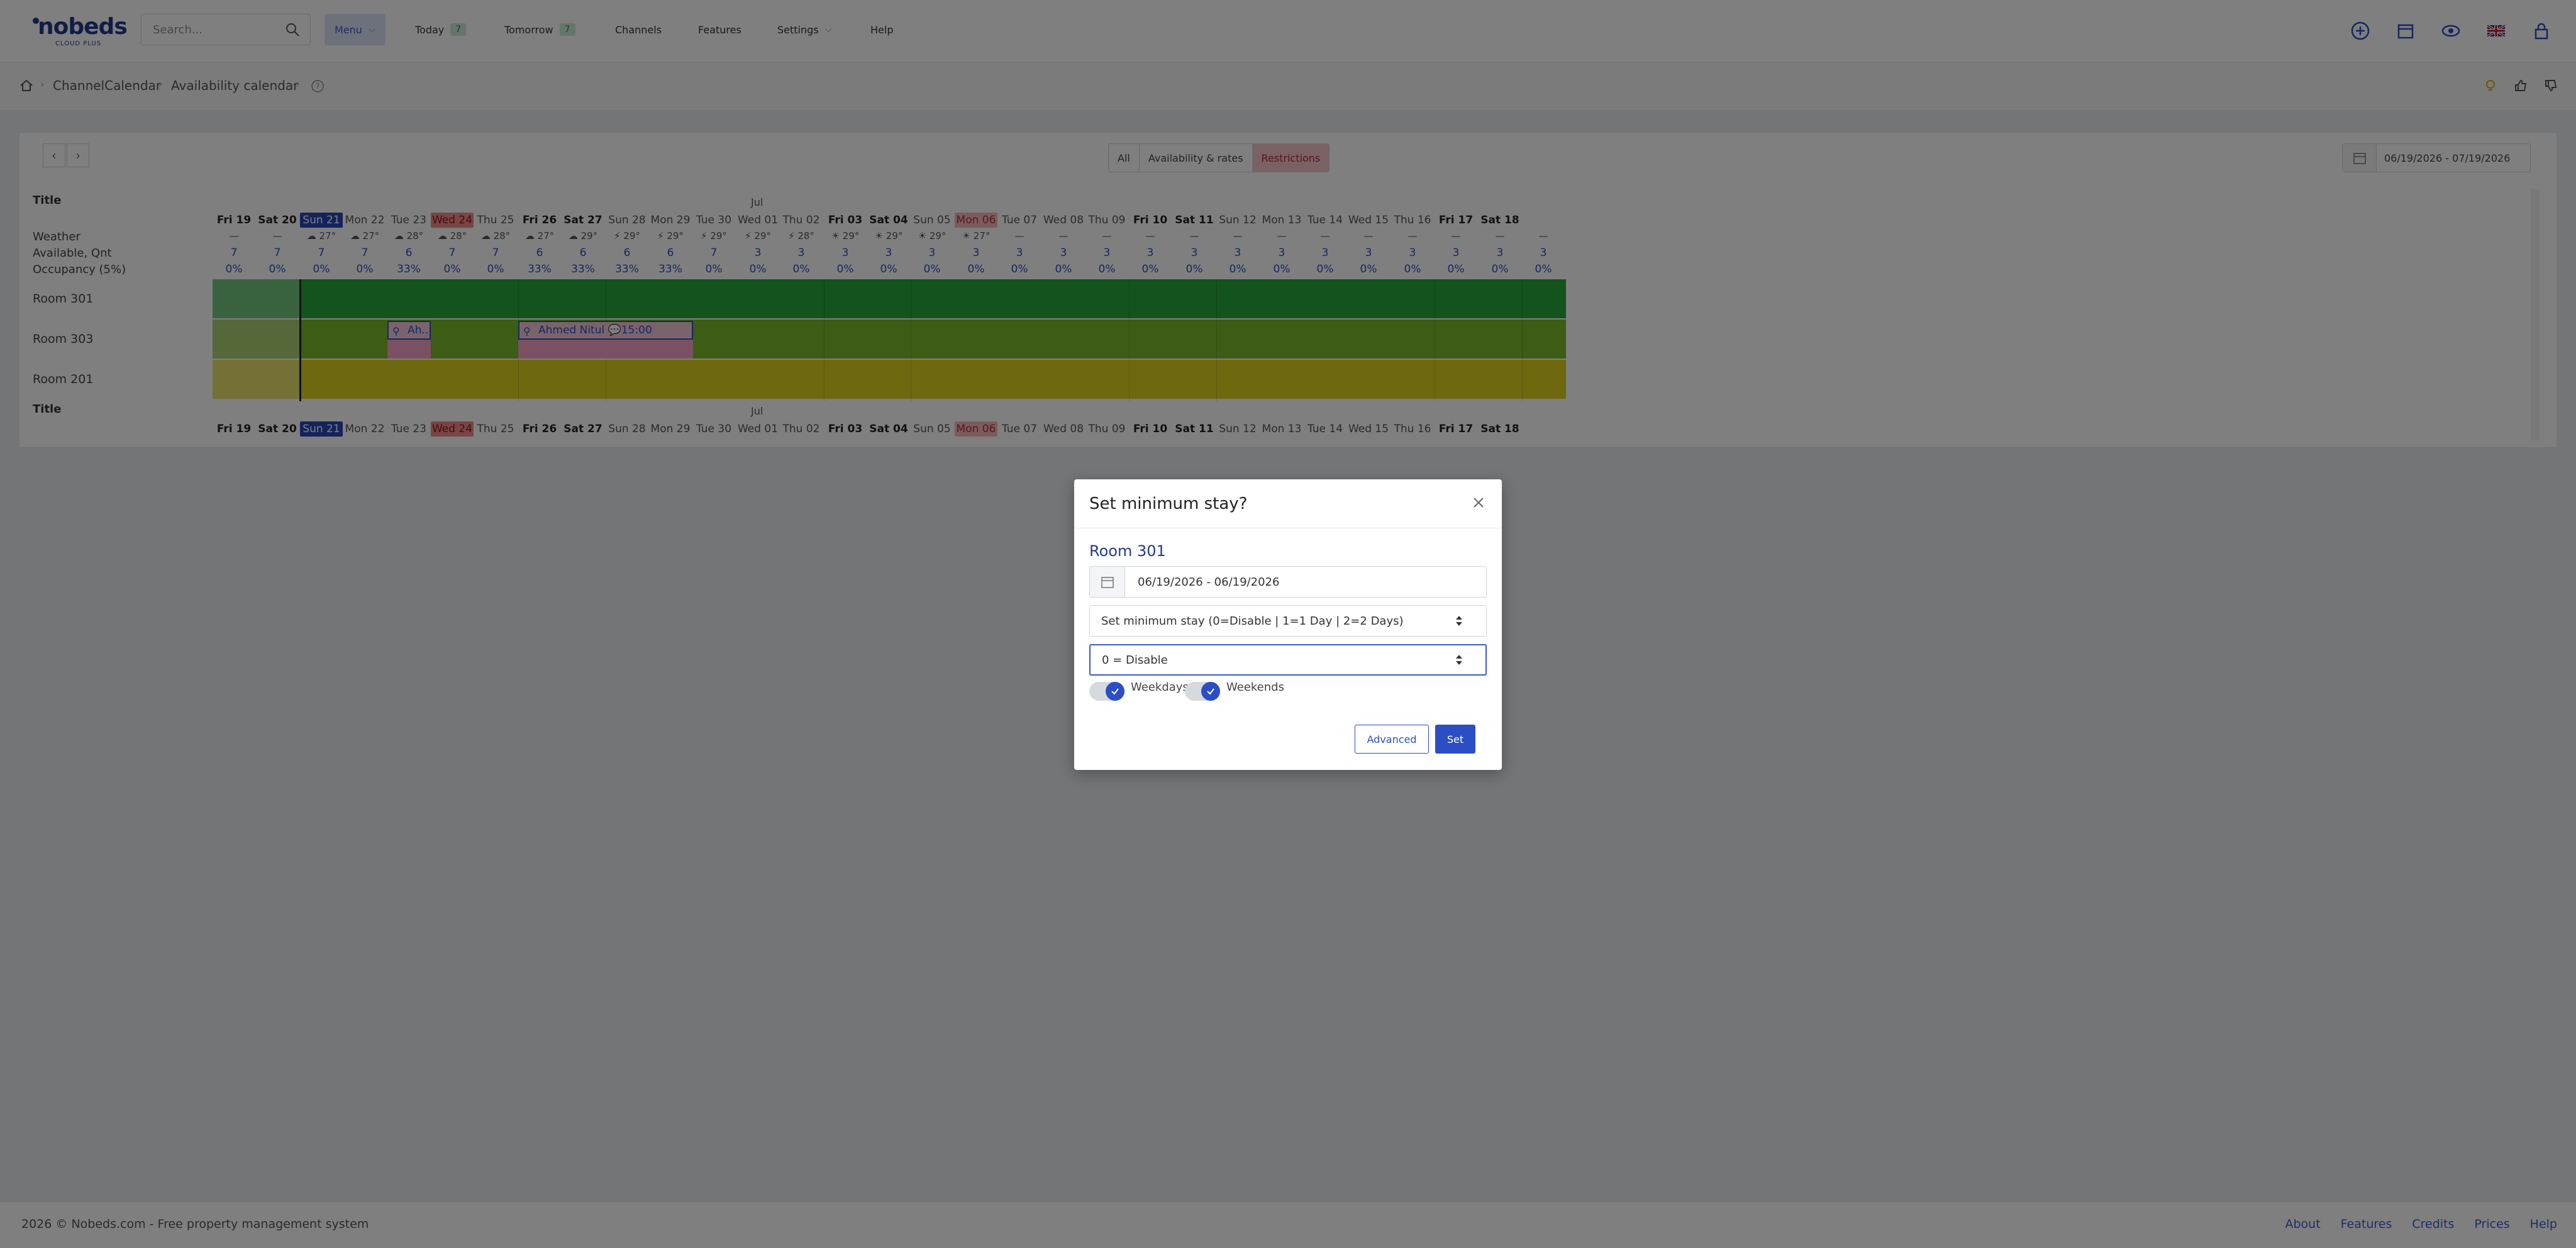  Describe the element at coordinates (1160, 687) in the screenshot. I see `weekdays-label: Weekdays` at that location.